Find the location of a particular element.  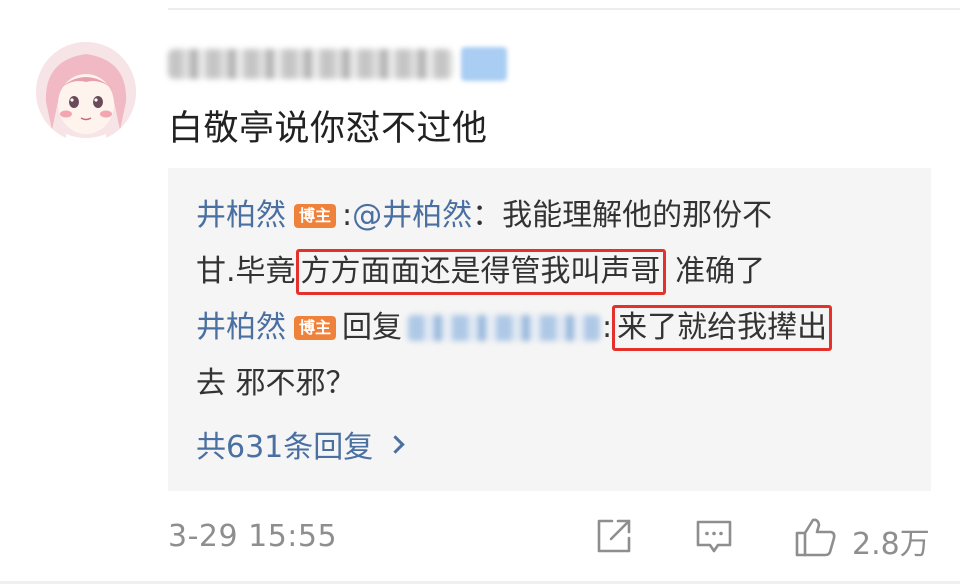

reply-text: 甘.毕竟 is located at coordinates (246, 271).